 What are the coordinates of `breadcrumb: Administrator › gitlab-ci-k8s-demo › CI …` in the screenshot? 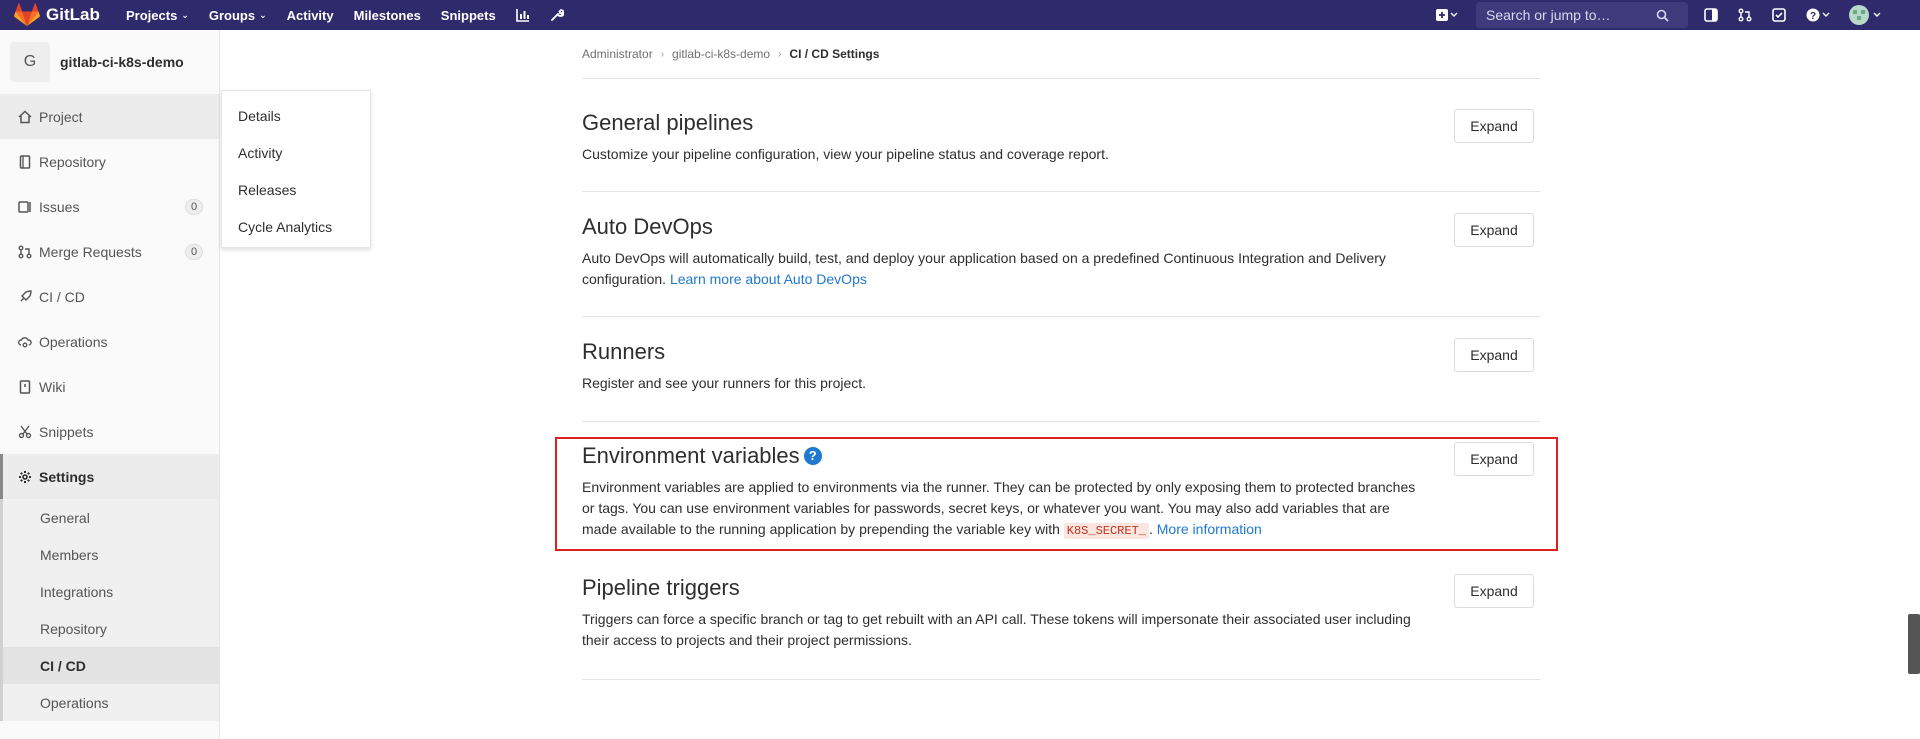 It's located at (1061, 54).